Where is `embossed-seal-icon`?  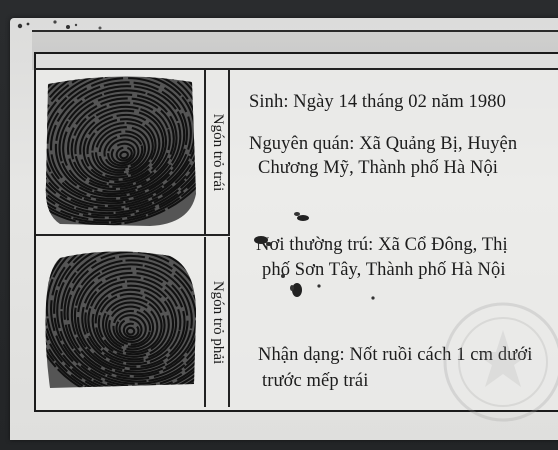 embossed-seal-icon is located at coordinates (500, 362).